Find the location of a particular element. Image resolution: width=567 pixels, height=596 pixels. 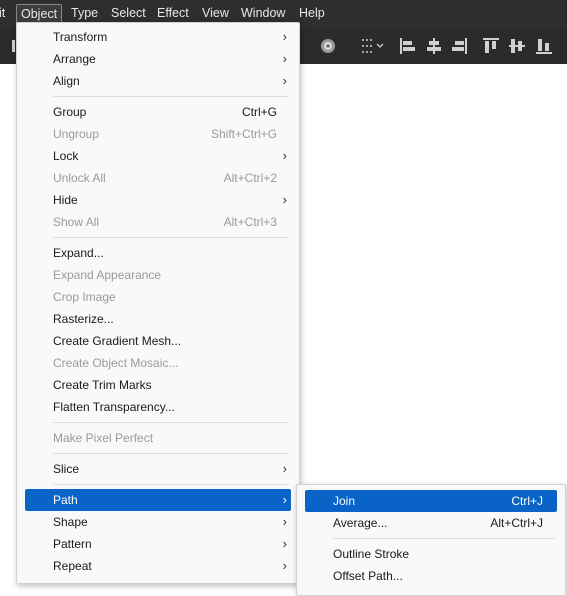

menu-item-label: Create Trim Marks is located at coordinates (102, 385).